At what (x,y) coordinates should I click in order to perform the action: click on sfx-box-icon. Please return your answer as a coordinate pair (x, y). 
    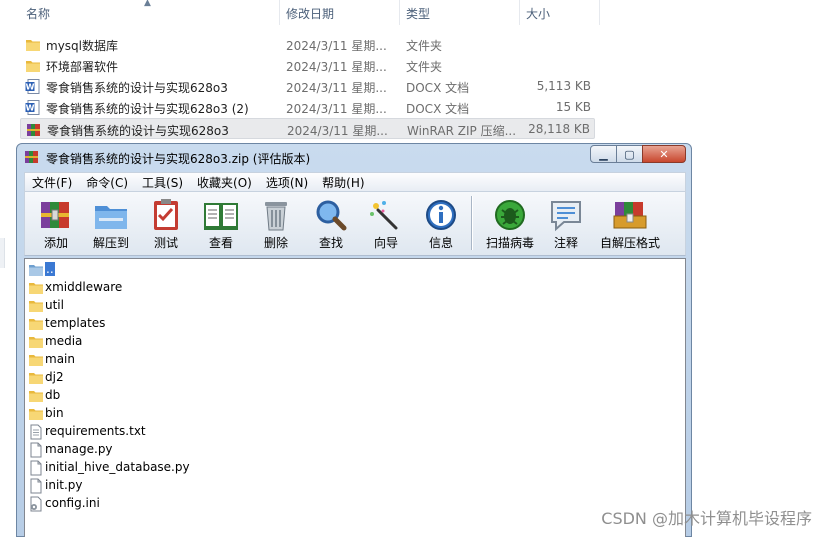
    Looking at the image, I should click on (630, 215).